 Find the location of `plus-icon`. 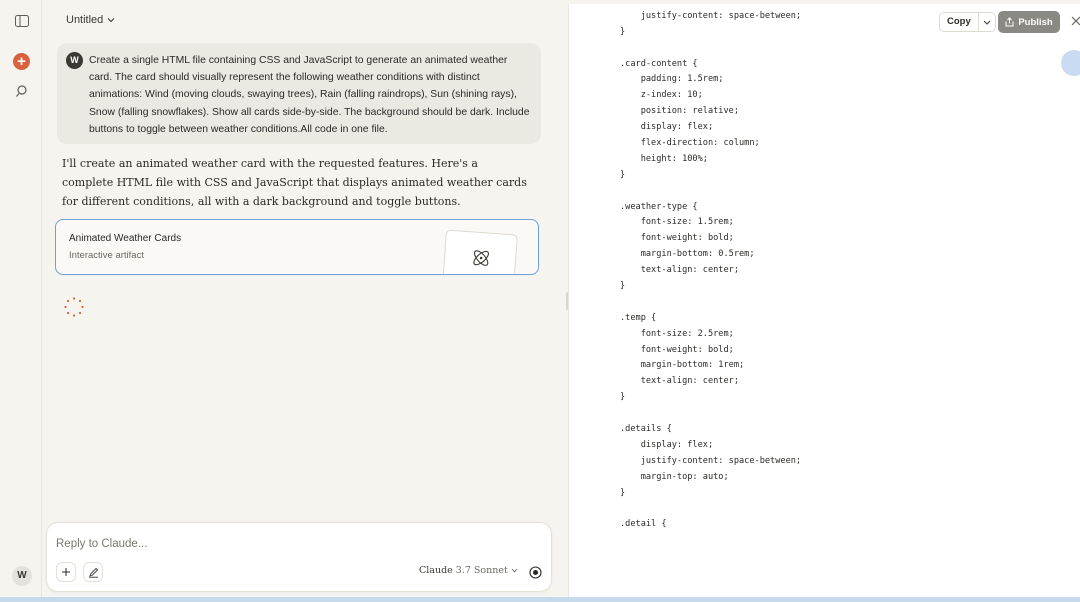

plus-icon is located at coordinates (66, 572).